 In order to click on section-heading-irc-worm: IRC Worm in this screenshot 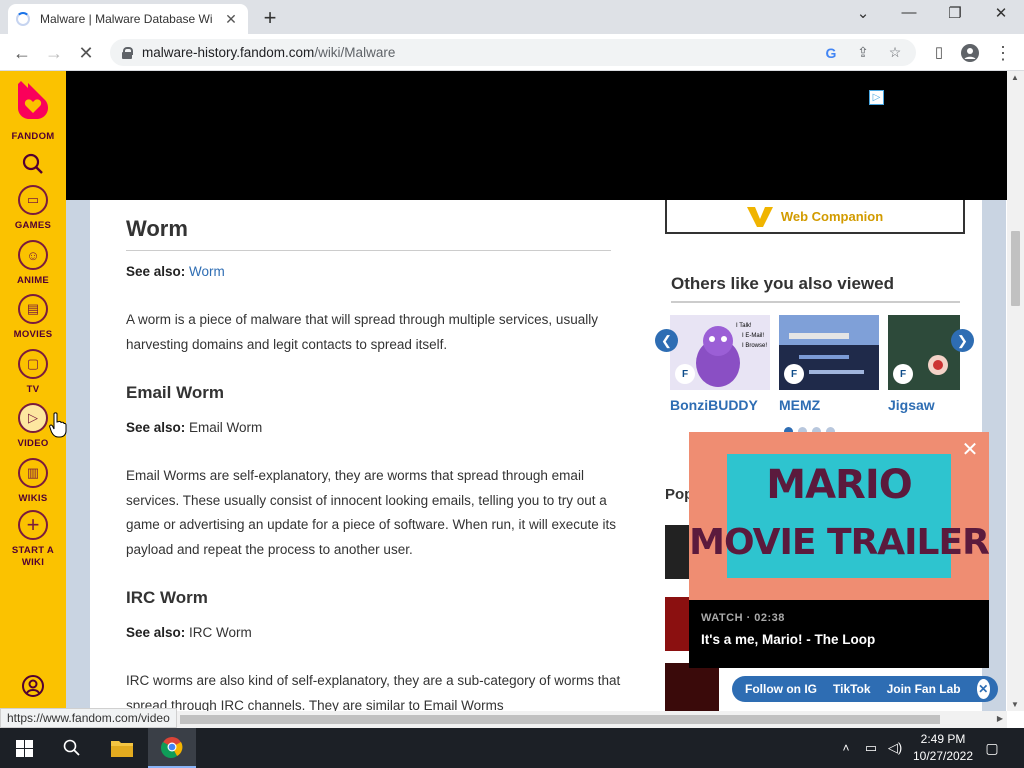, I will do `click(167, 597)`.